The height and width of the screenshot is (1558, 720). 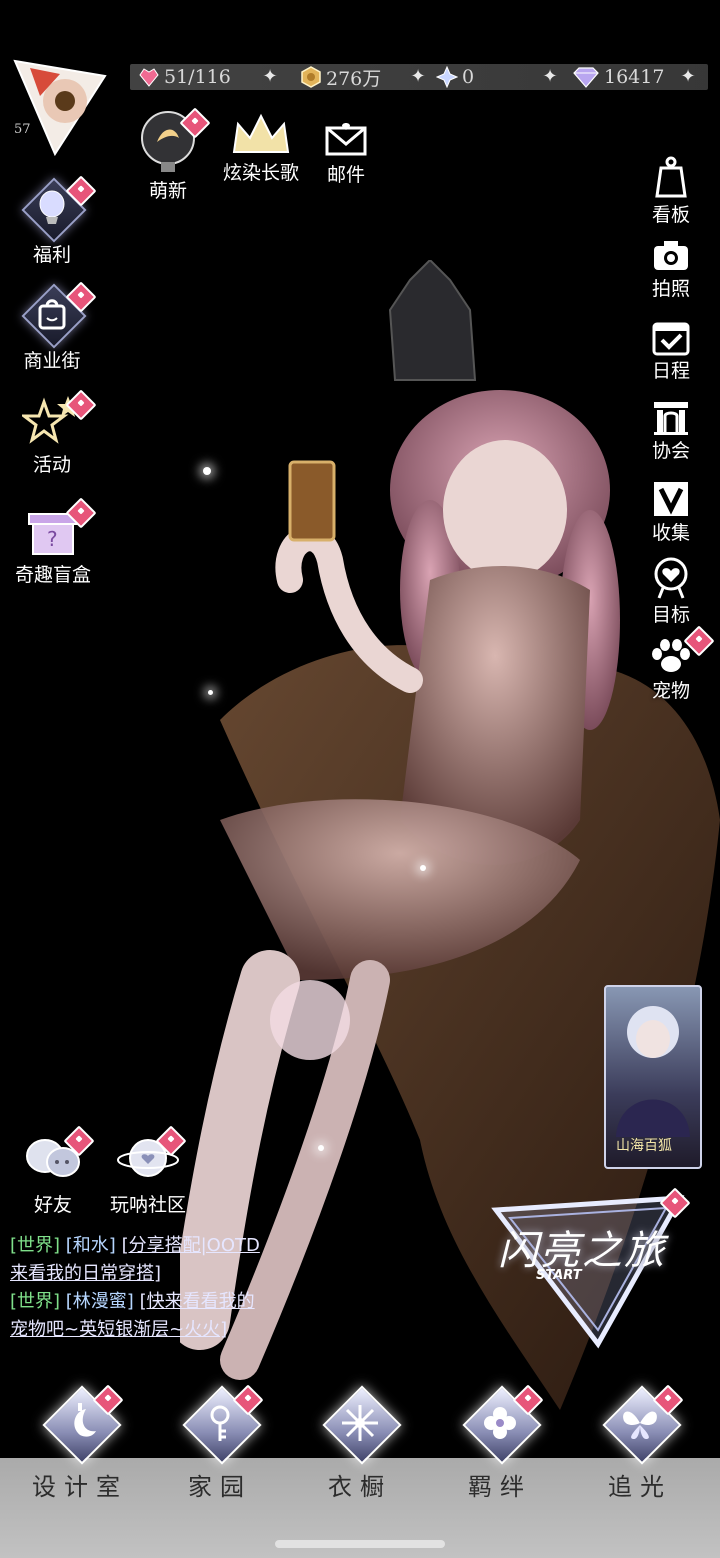 What do you see at coordinates (688, 77) in the screenshot?
I see `add-diamond-button: ✦` at bounding box center [688, 77].